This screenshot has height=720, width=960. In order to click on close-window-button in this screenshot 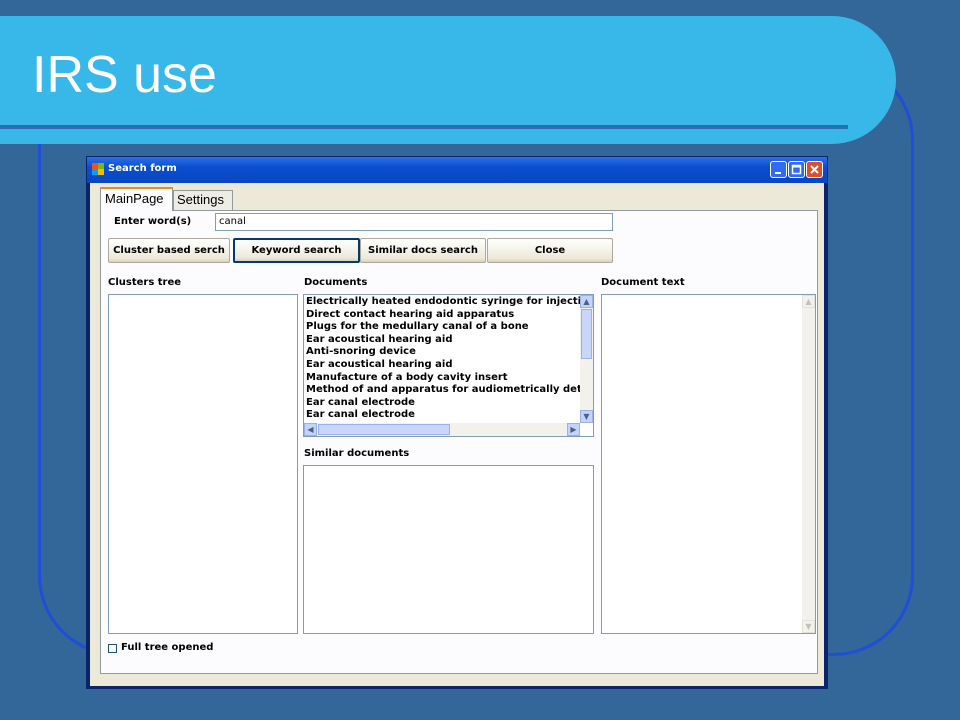, I will do `click(814, 169)`.